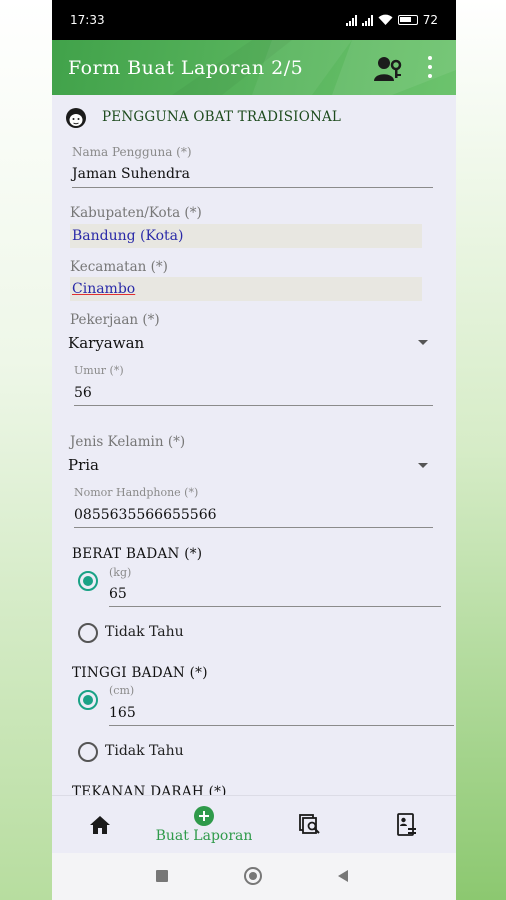  What do you see at coordinates (162, 876) in the screenshot?
I see `recents-button` at bounding box center [162, 876].